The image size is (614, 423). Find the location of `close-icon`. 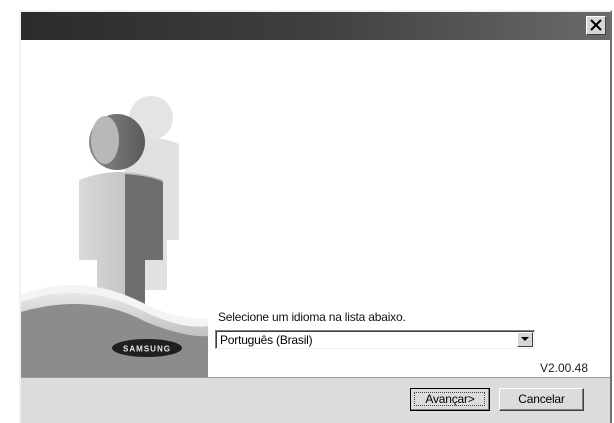

close-icon is located at coordinates (596, 25).